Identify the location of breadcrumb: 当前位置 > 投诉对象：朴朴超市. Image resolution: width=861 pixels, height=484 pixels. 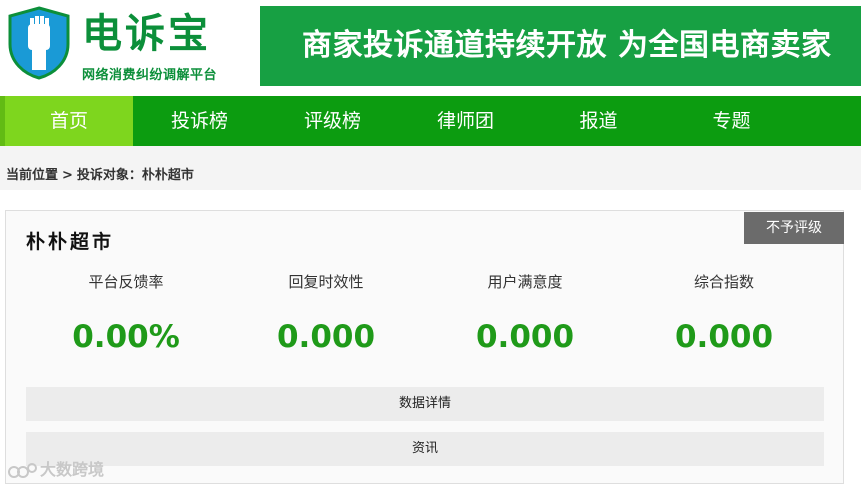
(100, 173).